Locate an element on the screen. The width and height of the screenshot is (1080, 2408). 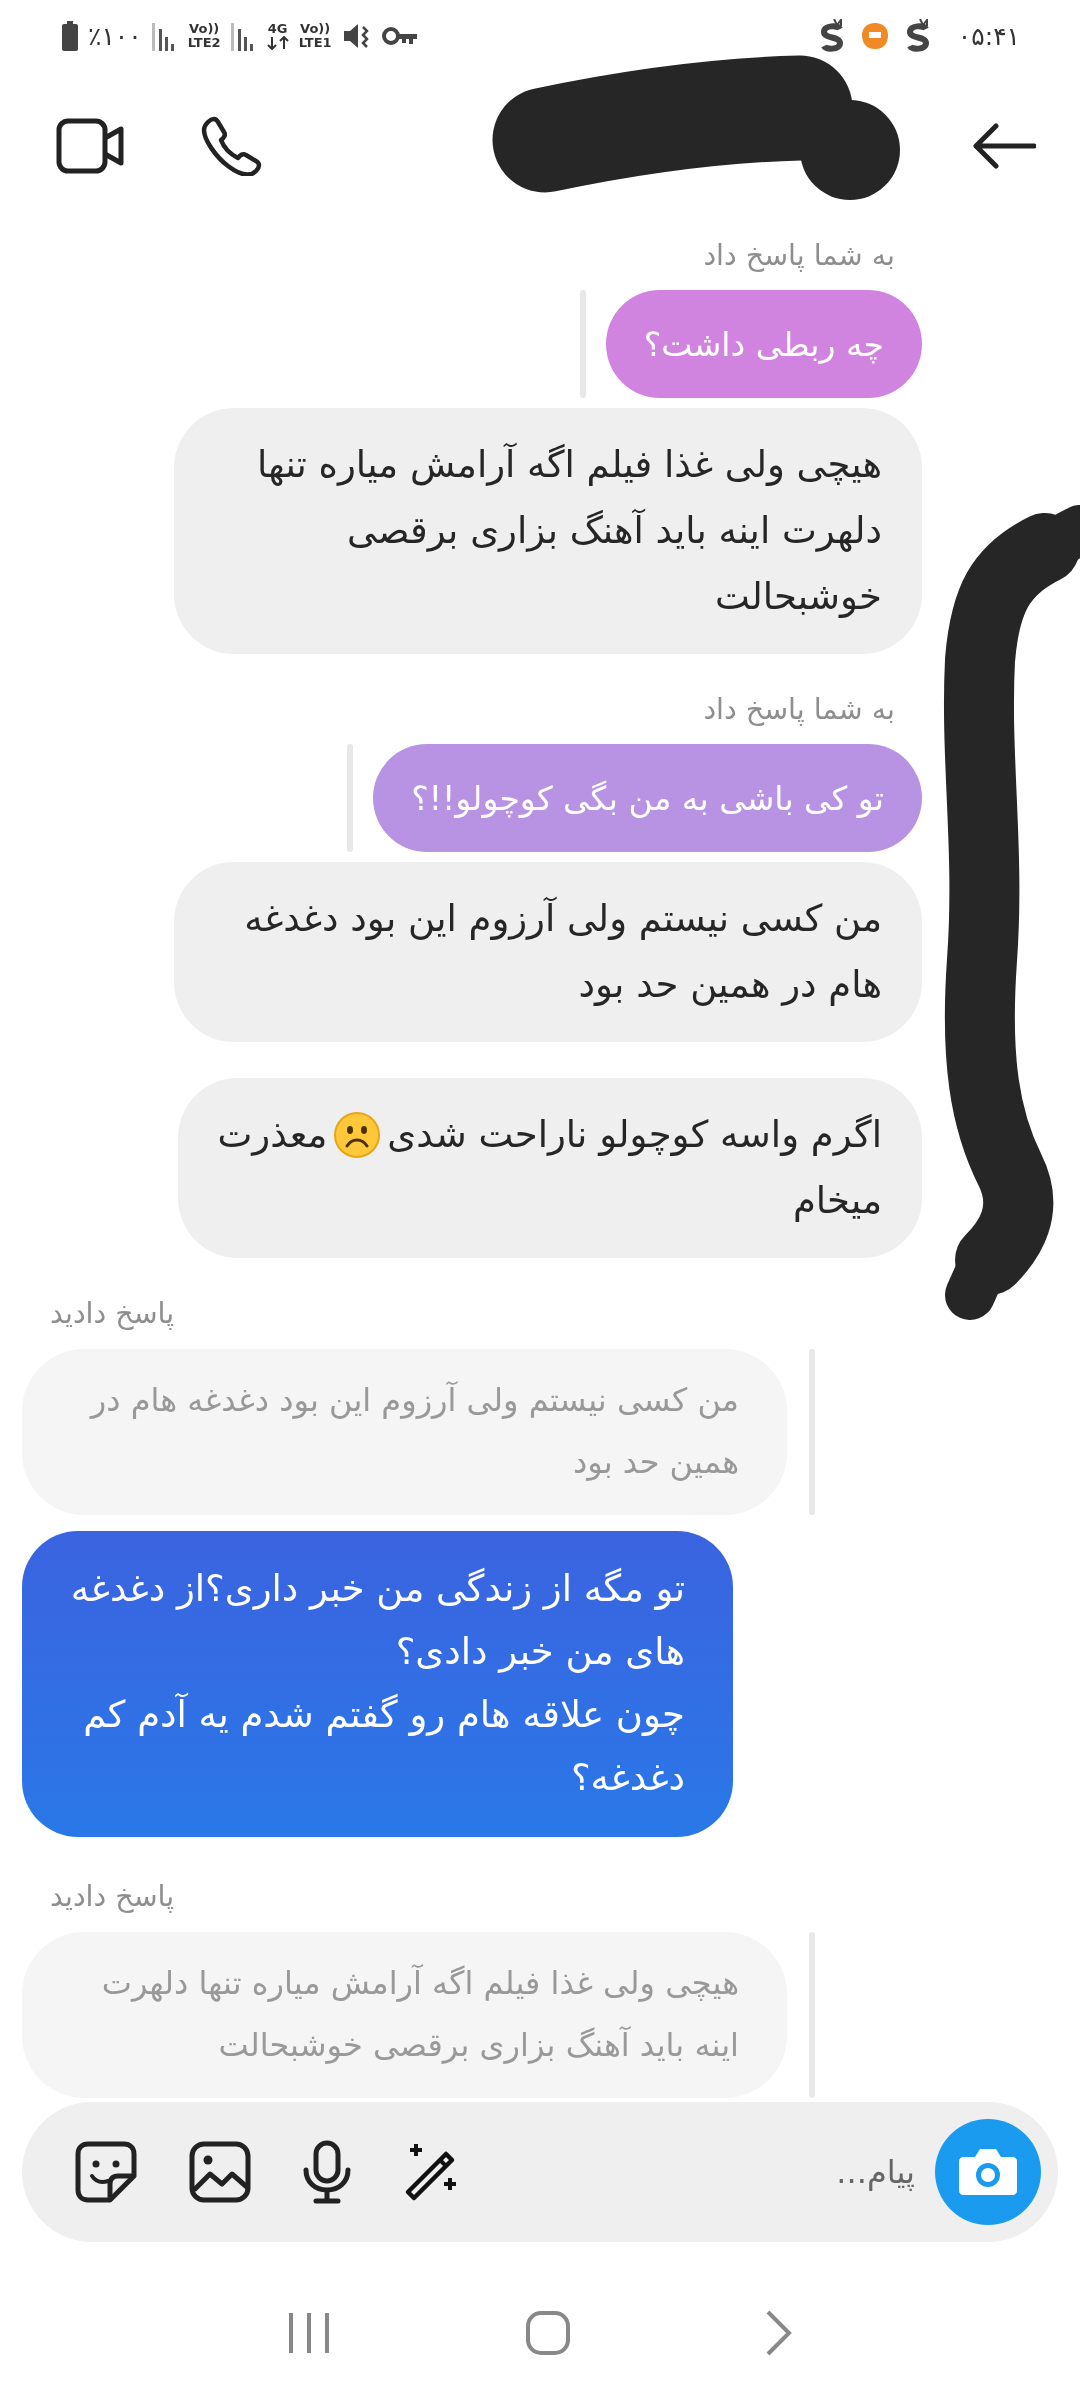
message-bubble: من کسی نیستم ولی آرزوم این بود دغدغه هام در همین حد بود is located at coordinates (548, 952).